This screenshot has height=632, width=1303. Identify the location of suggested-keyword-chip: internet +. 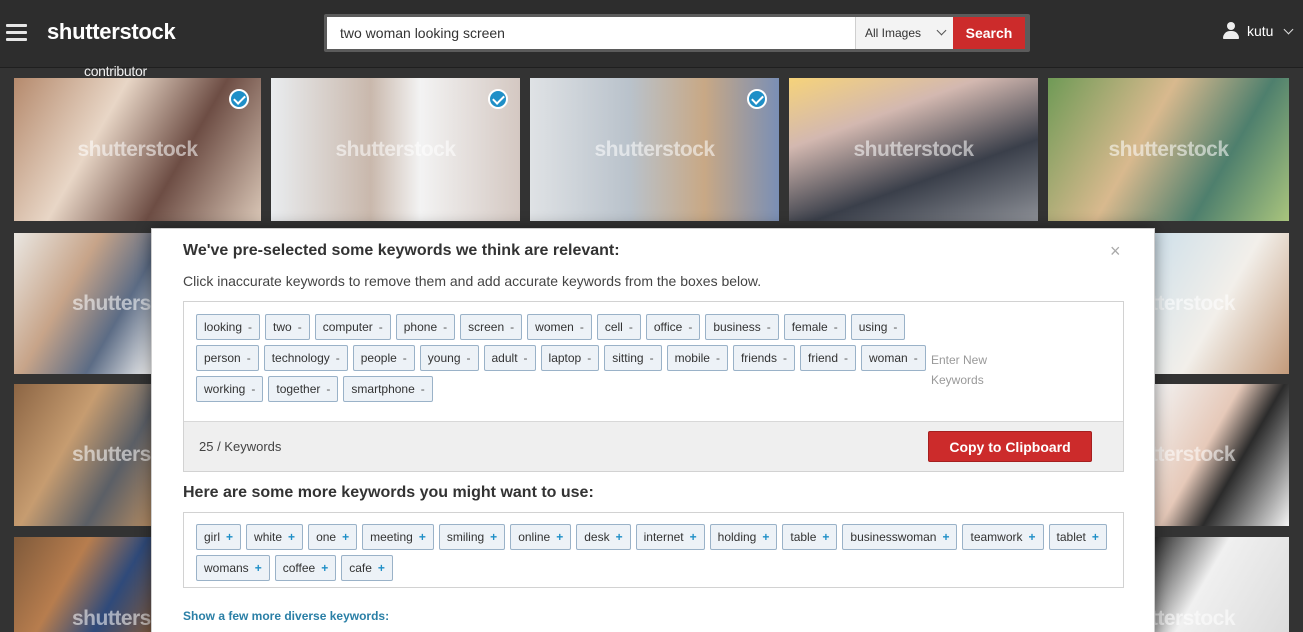
(670, 537).